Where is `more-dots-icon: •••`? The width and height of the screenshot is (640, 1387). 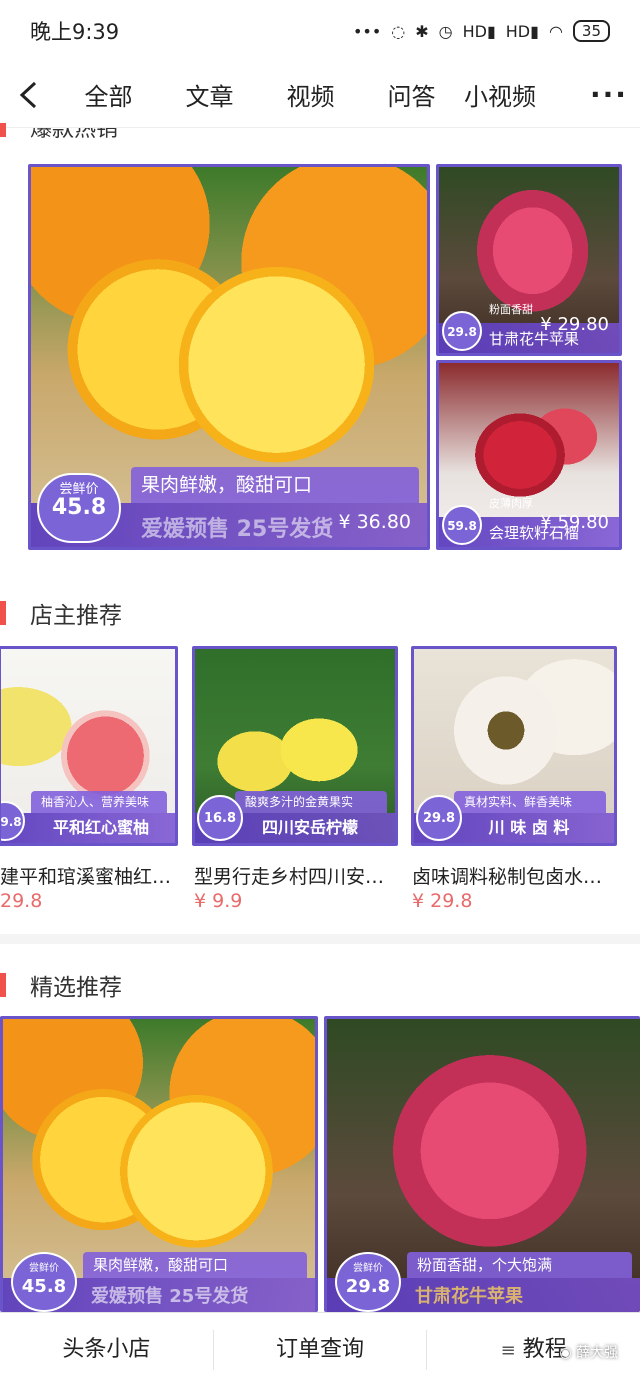 more-dots-icon: ••• is located at coordinates (367, 31).